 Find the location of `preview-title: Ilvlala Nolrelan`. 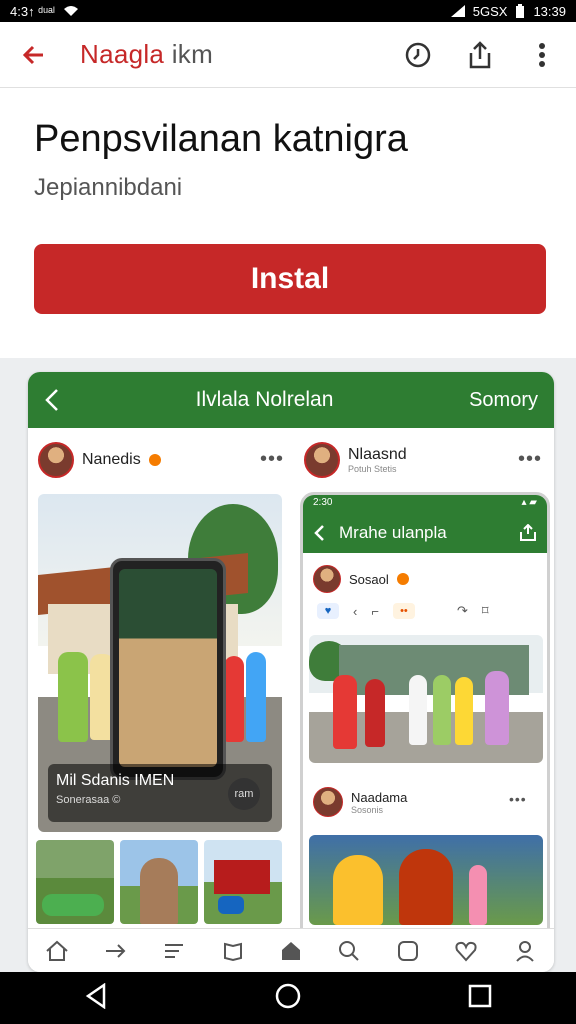

preview-title: Ilvlala Nolrelan is located at coordinates (264, 399).